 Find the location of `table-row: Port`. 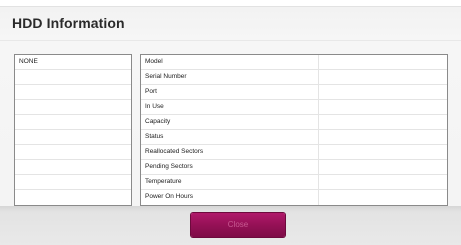

table-row: Port is located at coordinates (294, 92).